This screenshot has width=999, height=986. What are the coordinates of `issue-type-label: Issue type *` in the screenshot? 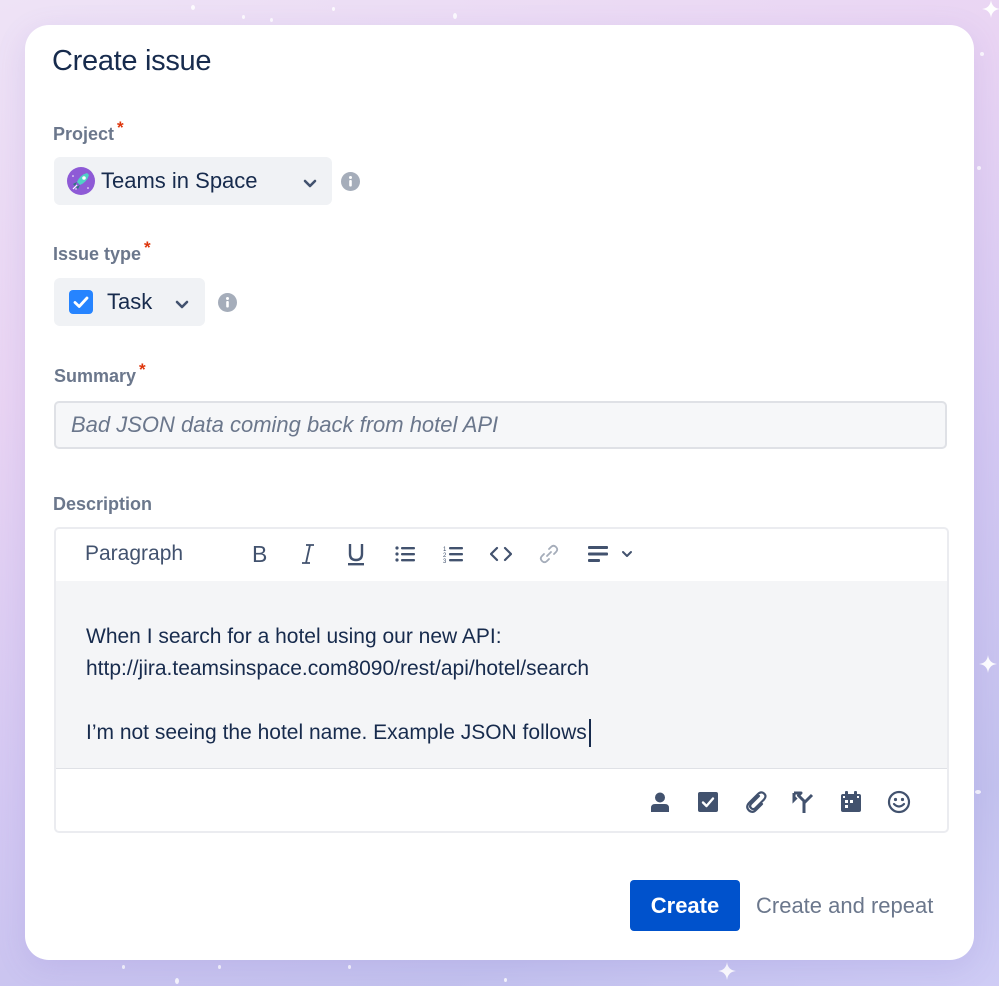 It's located at (102, 251).